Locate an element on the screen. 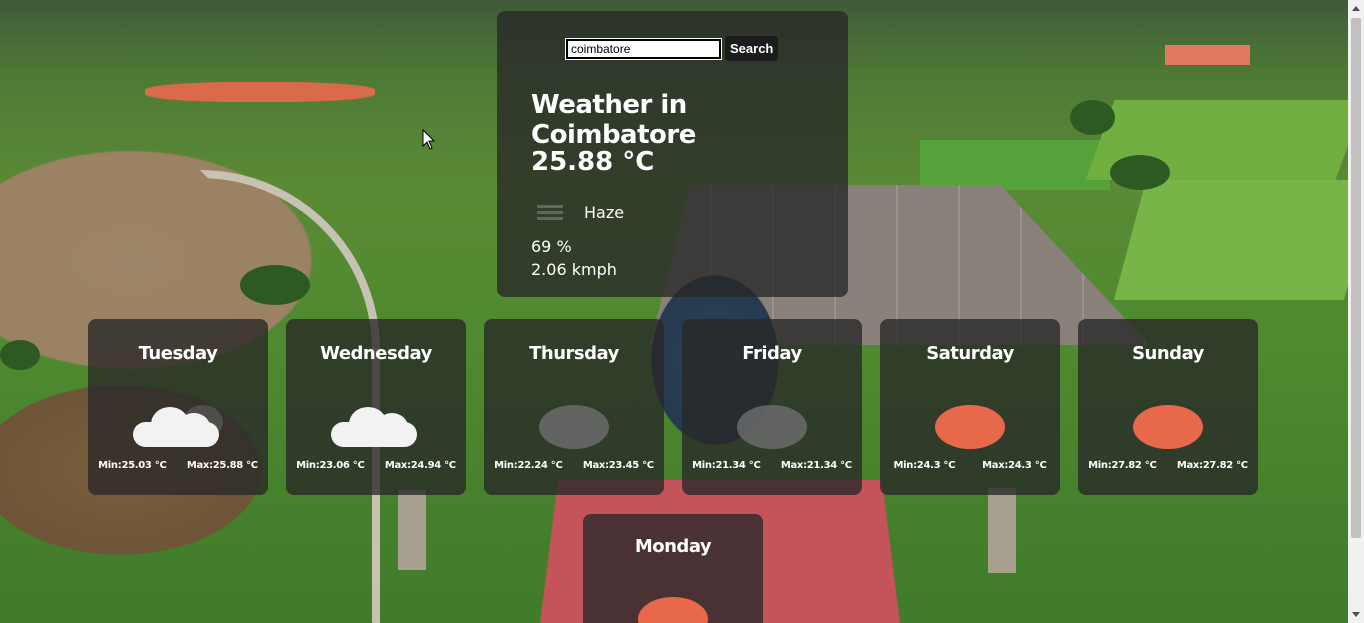  forecast-card-thursday: Thursday Min:22.24 °C Max:23.45 °C is located at coordinates (574, 407).